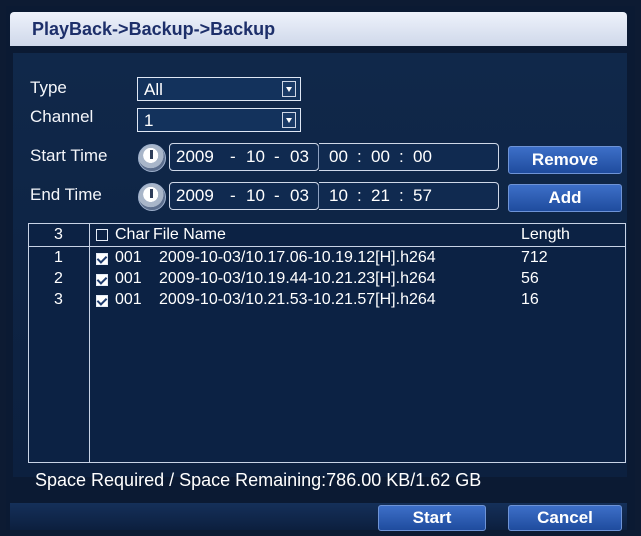 This screenshot has height=536, width=641. I want to click on start-year: 2009, so click(195, 157).